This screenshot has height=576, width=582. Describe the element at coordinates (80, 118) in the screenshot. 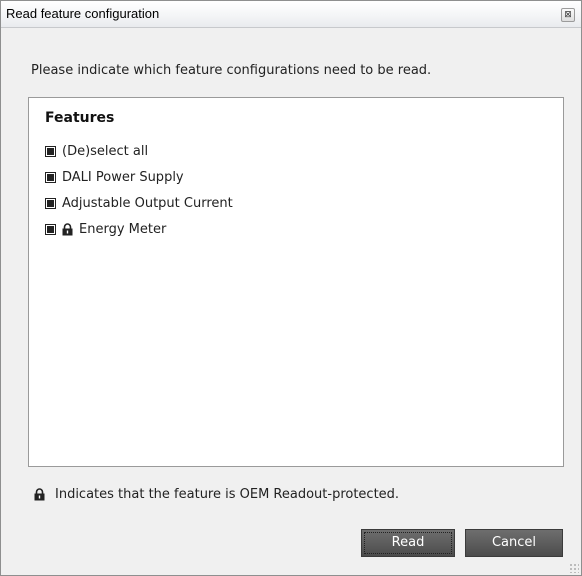

I see `features-heading: Features` at that location.